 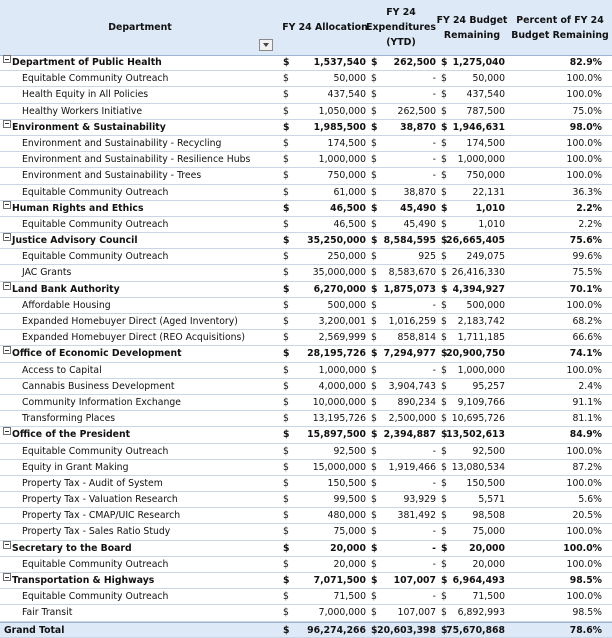 What do you see at coordinates (478, 419) in the screenshot?
I see `remaining-value: 10,695,726` at bounding box center [478, 419].